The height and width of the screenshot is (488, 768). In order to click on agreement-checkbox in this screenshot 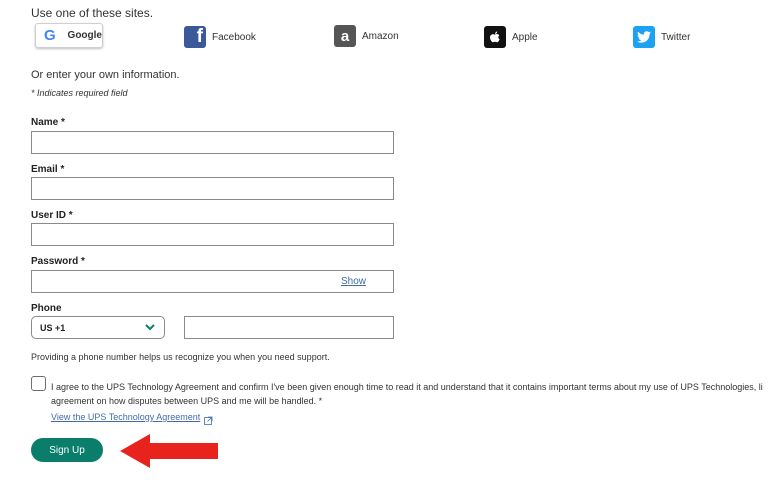, I will do `click(38, 383)`.